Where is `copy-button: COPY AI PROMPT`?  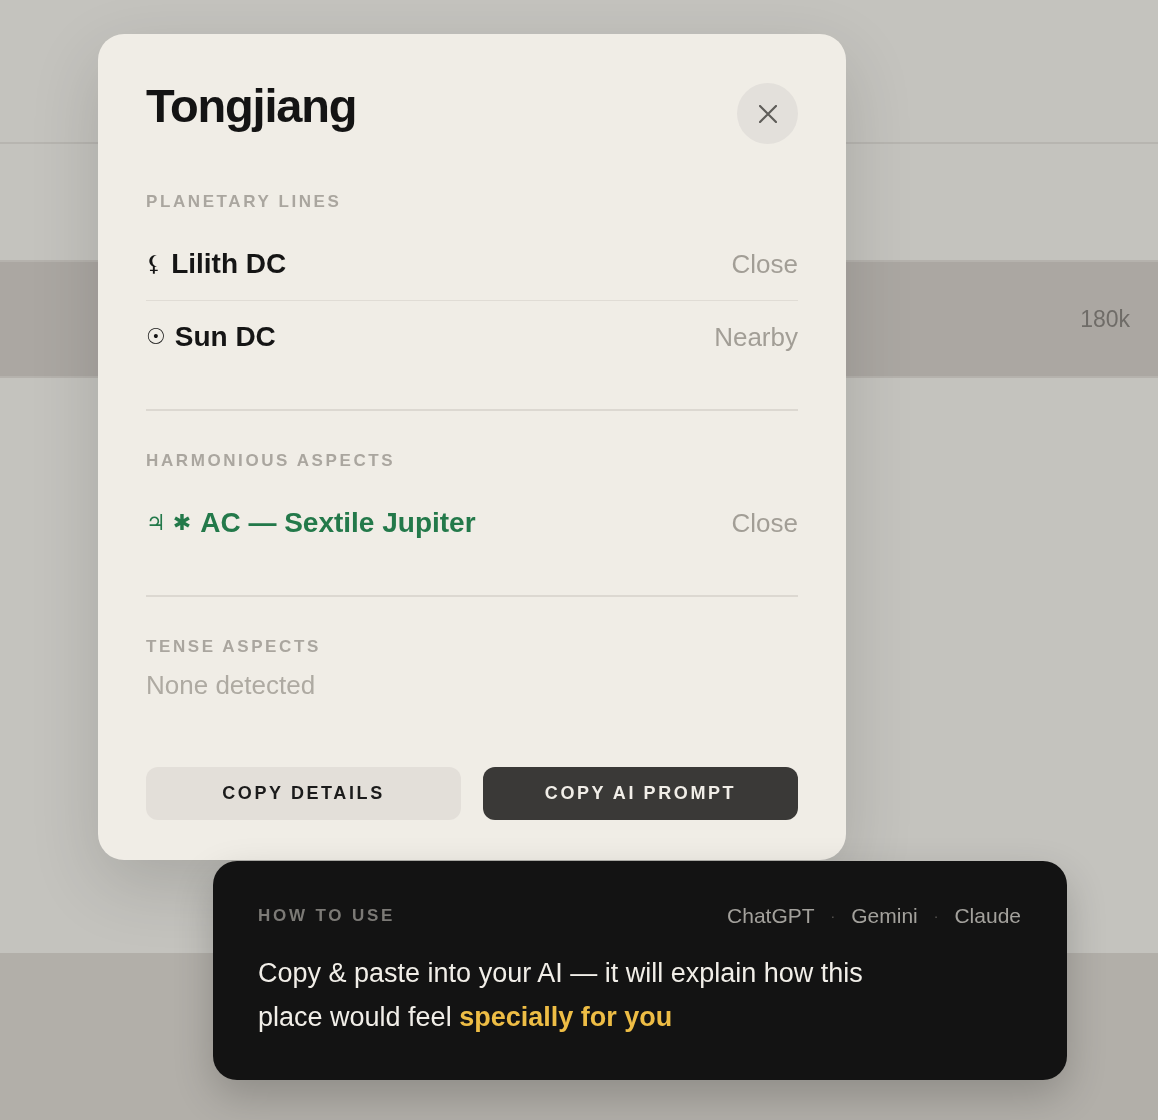 copy-button: COPY AI PROMPT is located at coordinates (640, 793).